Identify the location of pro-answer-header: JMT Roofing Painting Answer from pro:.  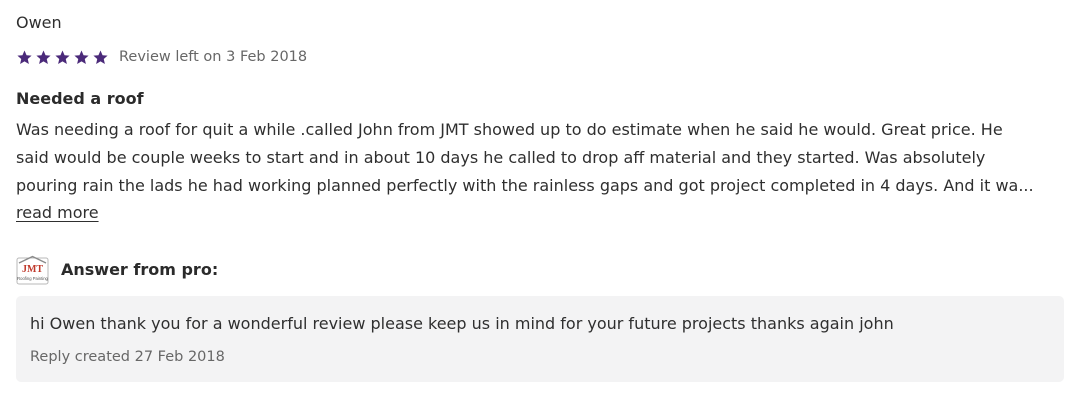
(117, 270).